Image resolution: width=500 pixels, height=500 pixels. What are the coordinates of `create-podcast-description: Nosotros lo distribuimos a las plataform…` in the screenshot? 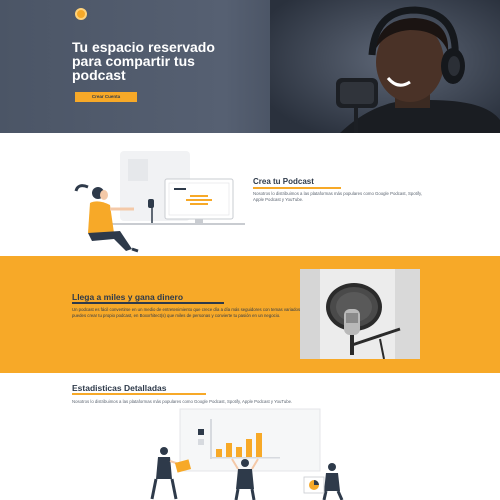 It's located at (338, 196).